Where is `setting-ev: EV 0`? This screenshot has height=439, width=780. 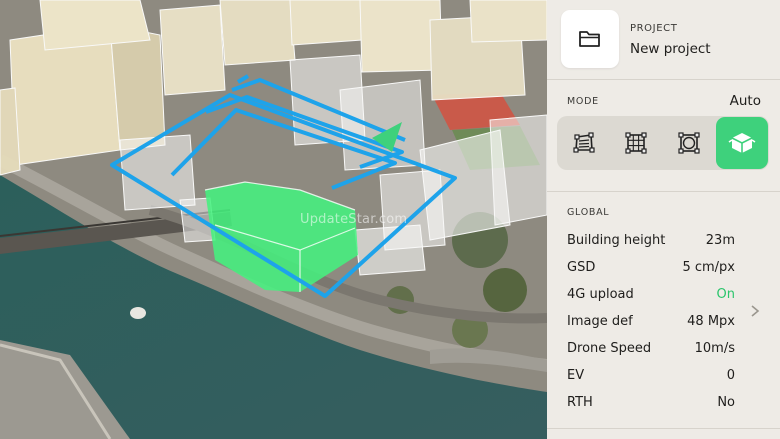
setting-ev: EV 0 is located at coordinates (651, 378).